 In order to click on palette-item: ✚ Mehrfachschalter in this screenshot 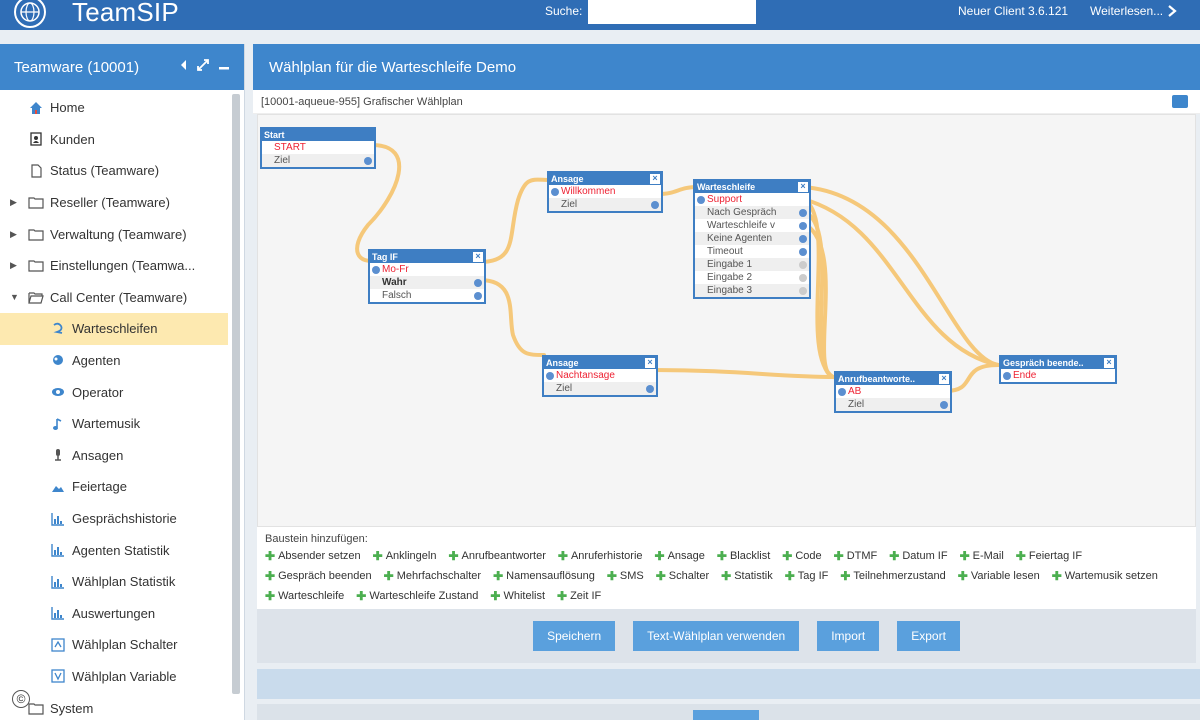, I will do `click(432, 576)`.